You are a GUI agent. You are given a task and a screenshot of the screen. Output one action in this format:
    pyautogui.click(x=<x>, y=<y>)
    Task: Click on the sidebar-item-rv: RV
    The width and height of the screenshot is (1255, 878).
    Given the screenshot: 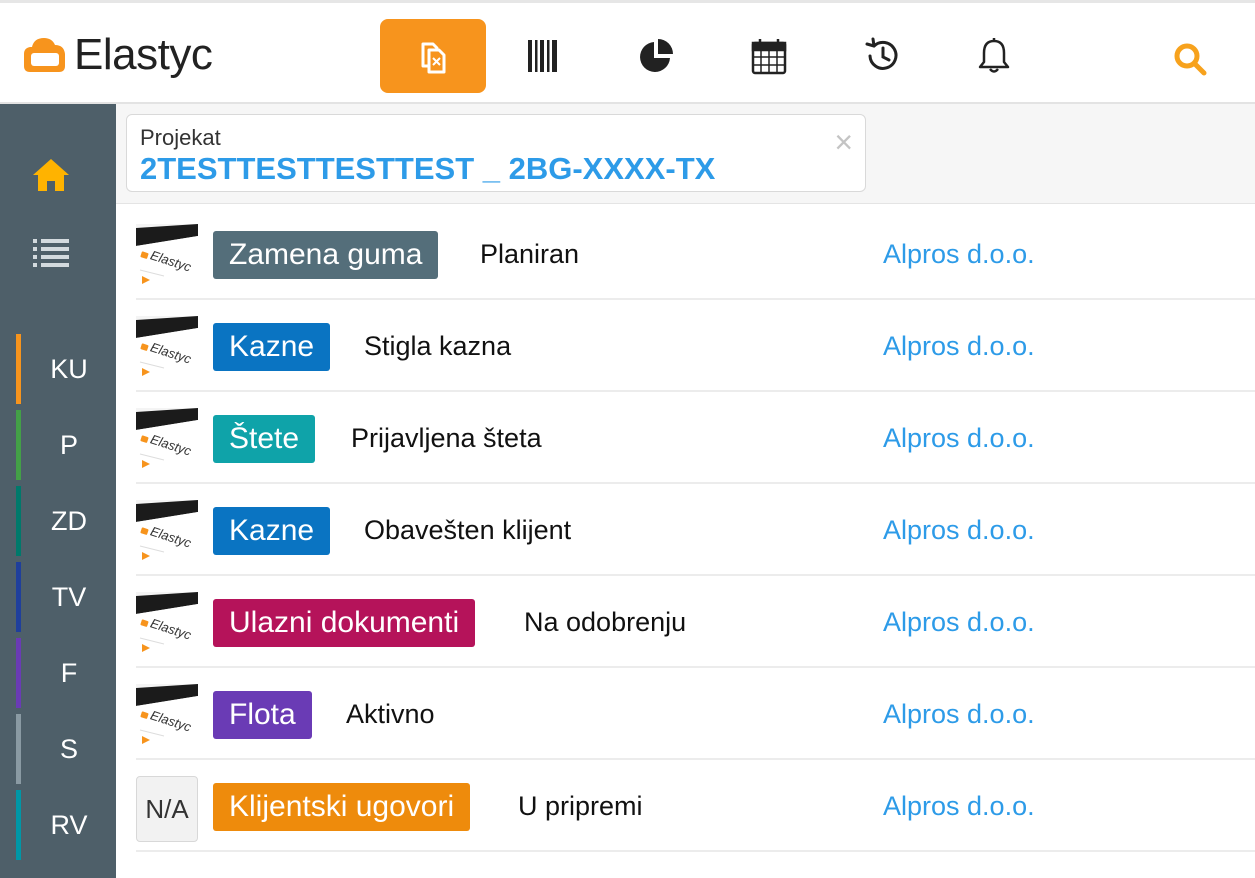 What is the action you would take?
    pyautogui.click(x=65, y=825)
    